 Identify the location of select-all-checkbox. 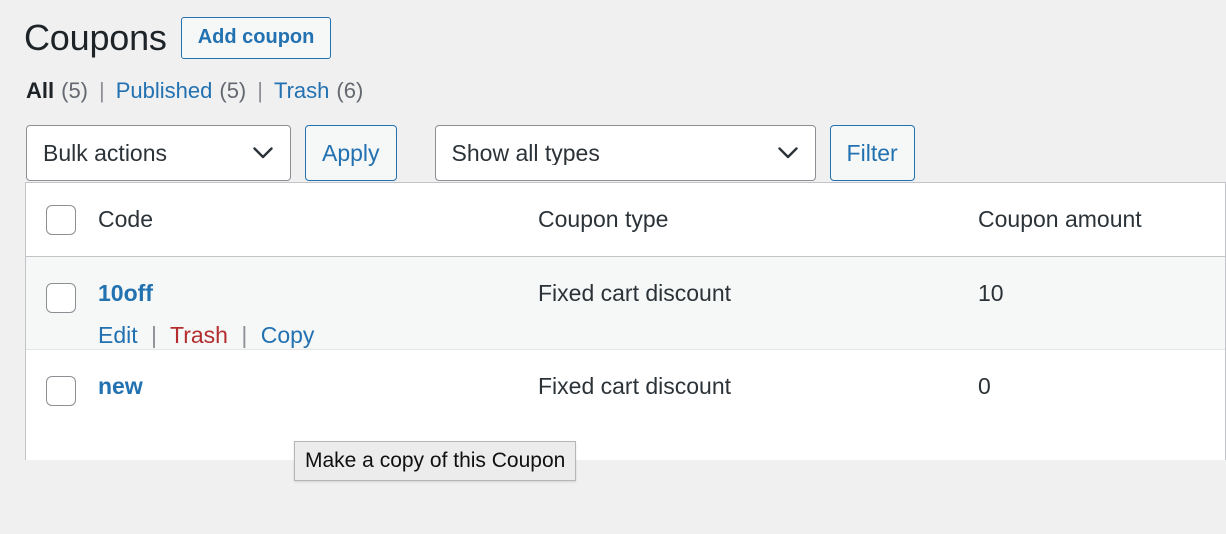
(61, 219).